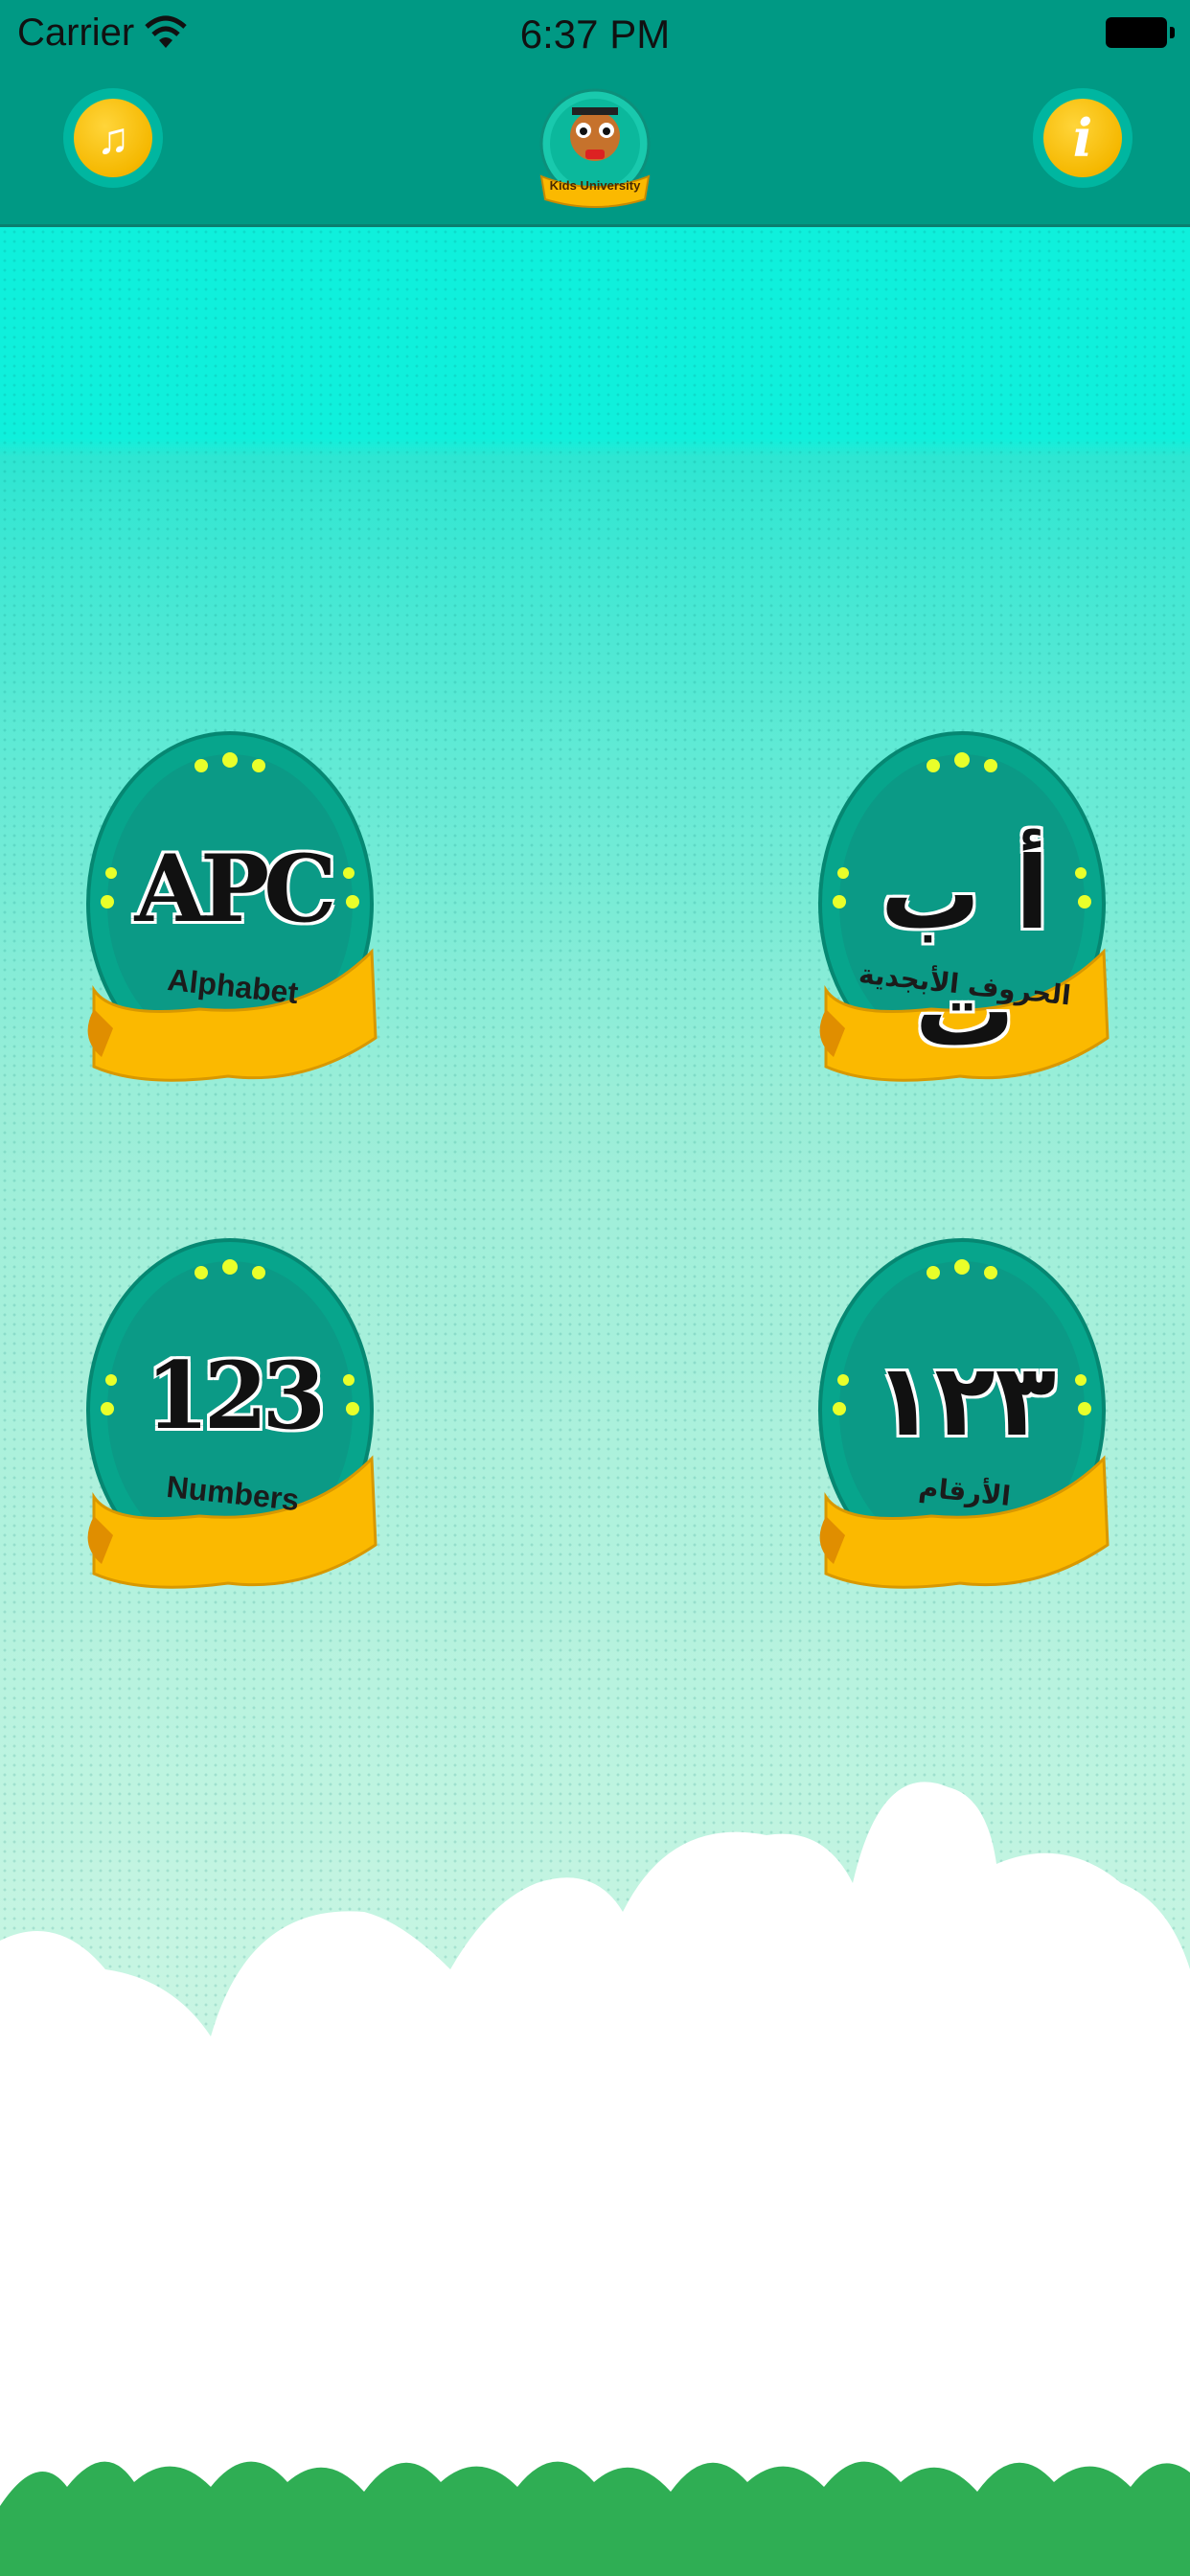  Describe the element at coordinates (965, 952) in the screenshot. I see `badge-art-arabic-alphabet: أ ب ت` at that location.